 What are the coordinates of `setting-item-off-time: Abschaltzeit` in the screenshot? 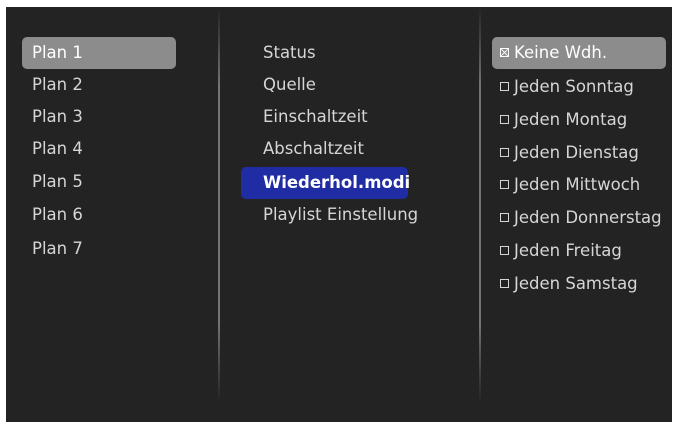 It's located at (324, 149).